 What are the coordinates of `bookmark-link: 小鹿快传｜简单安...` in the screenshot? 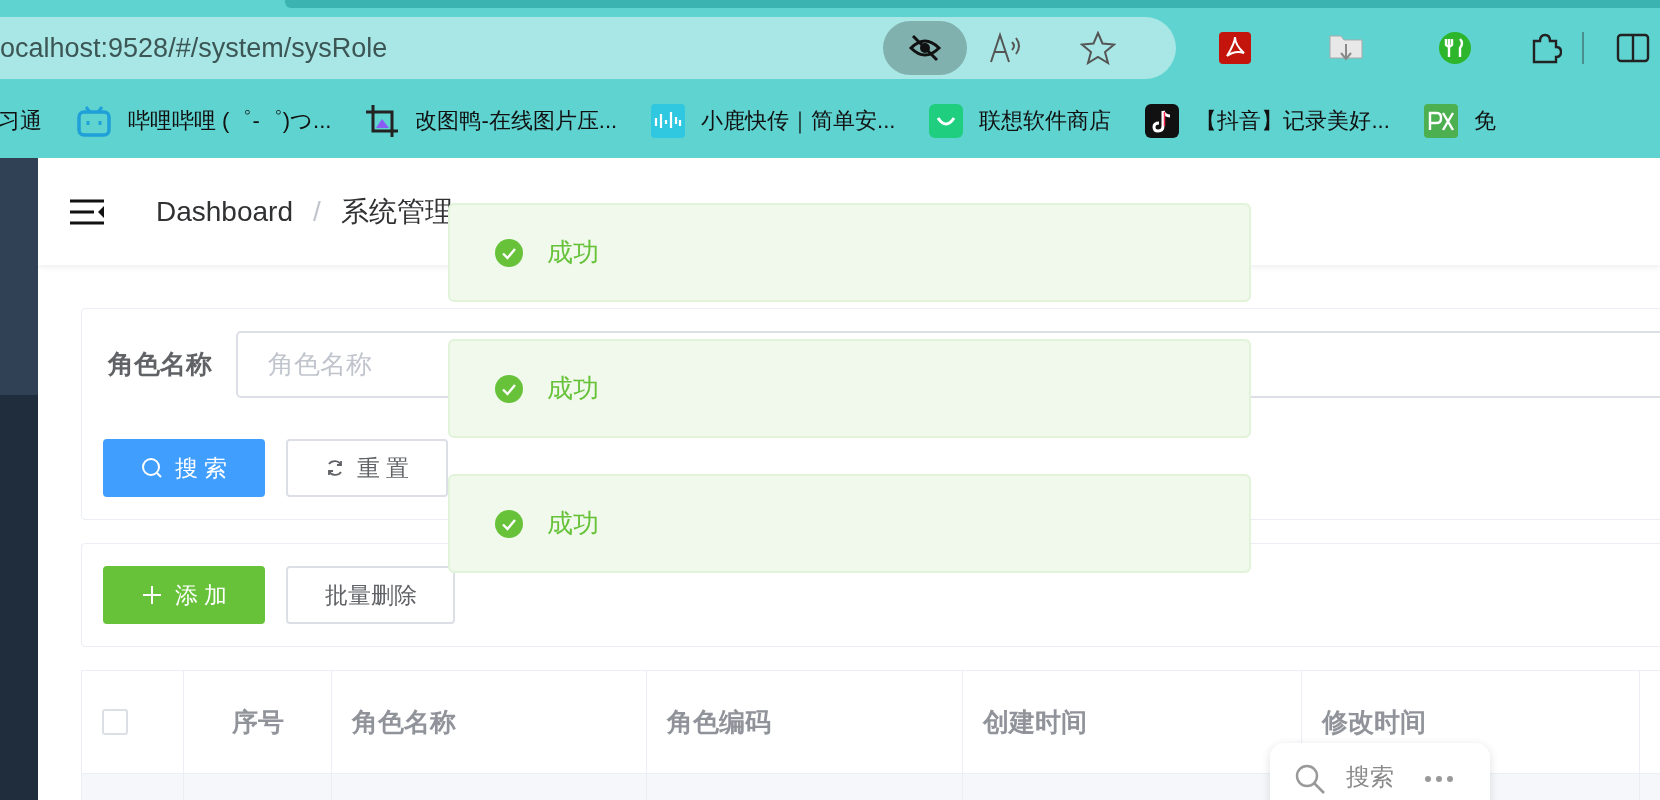 It's located at (798, 121).